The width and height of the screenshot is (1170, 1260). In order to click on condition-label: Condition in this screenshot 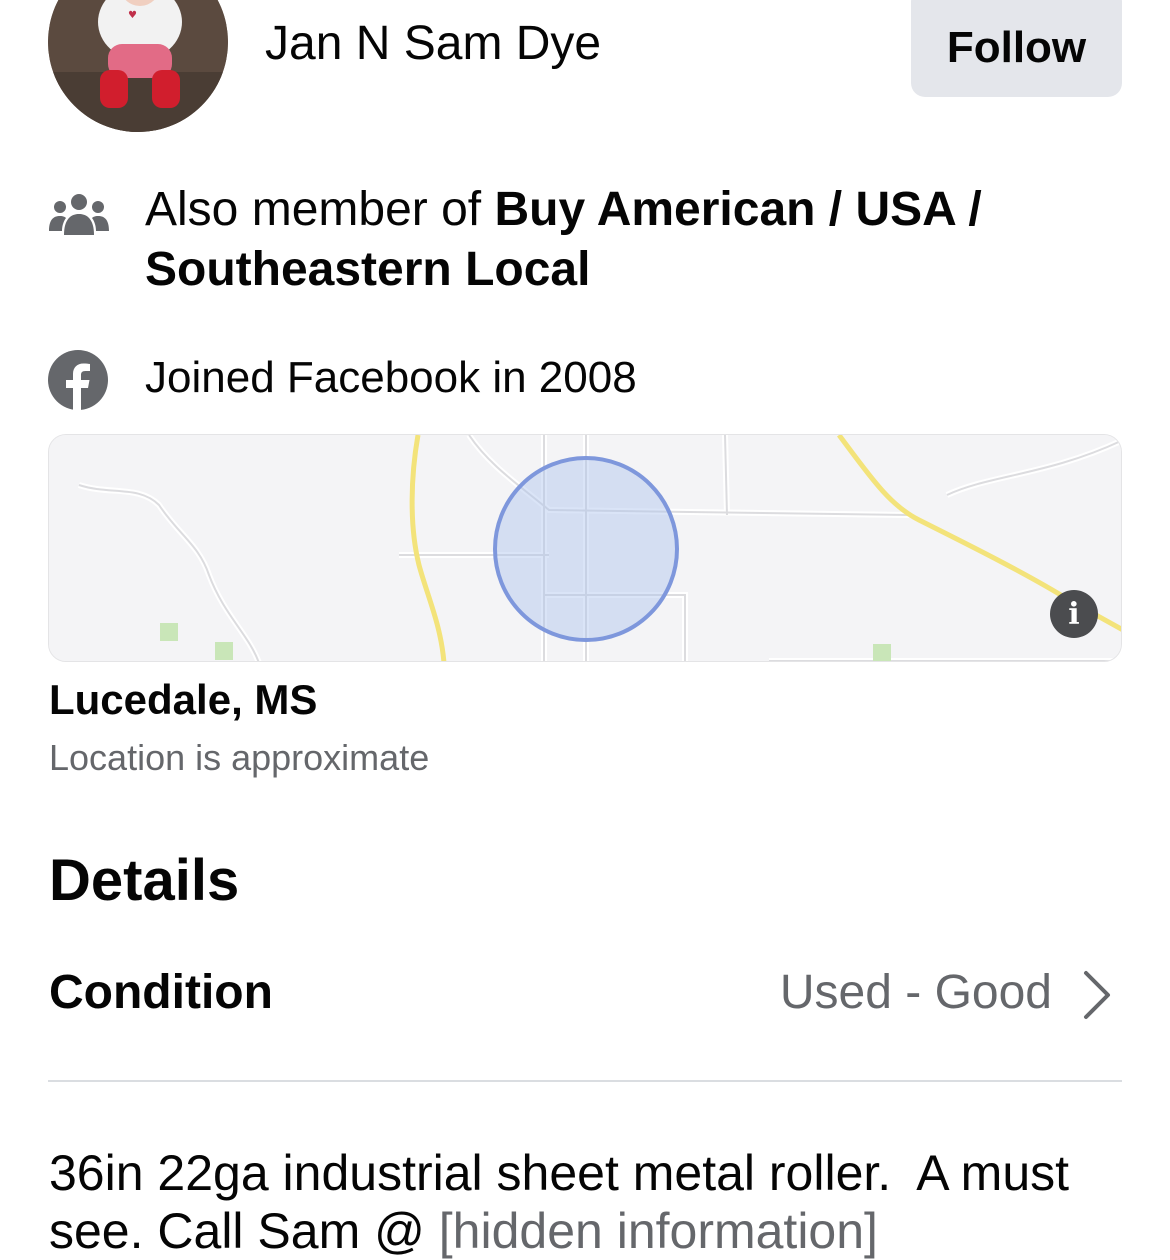, I will do `click(161, 992)`.